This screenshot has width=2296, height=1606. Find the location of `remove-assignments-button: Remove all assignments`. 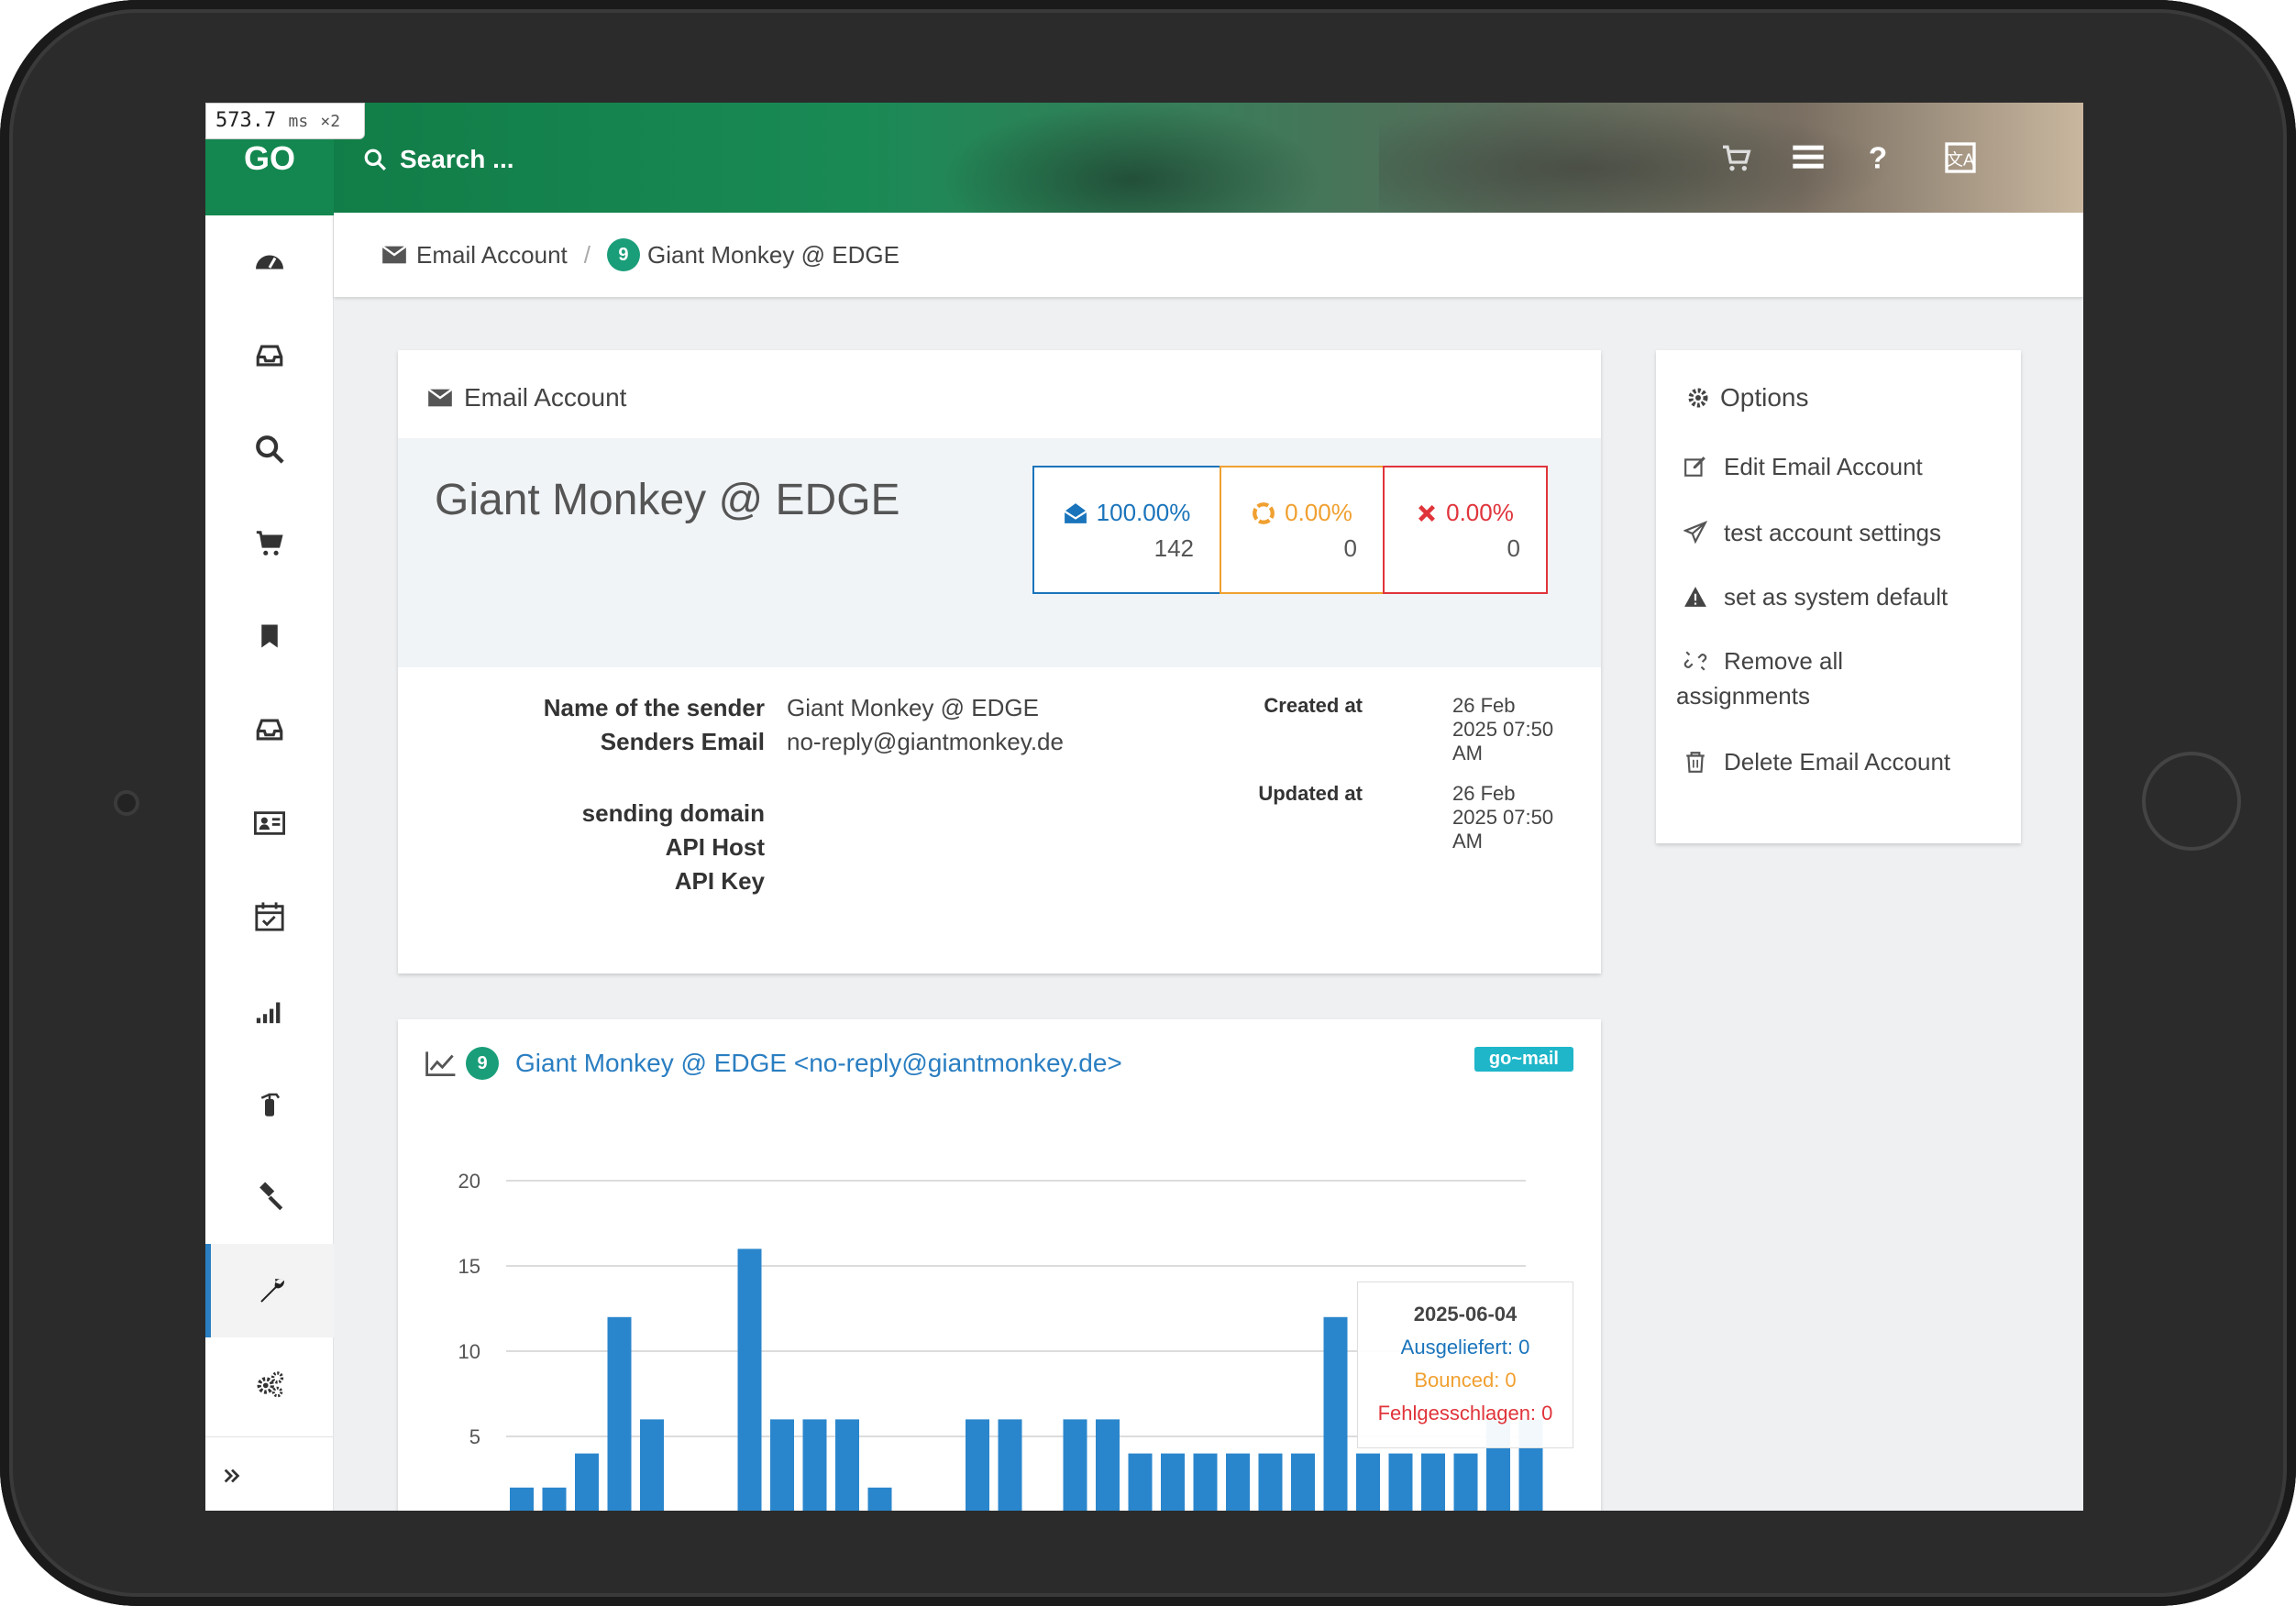

remove-assignments-button: Remove all assignments is located at coordinates (1840, 678).